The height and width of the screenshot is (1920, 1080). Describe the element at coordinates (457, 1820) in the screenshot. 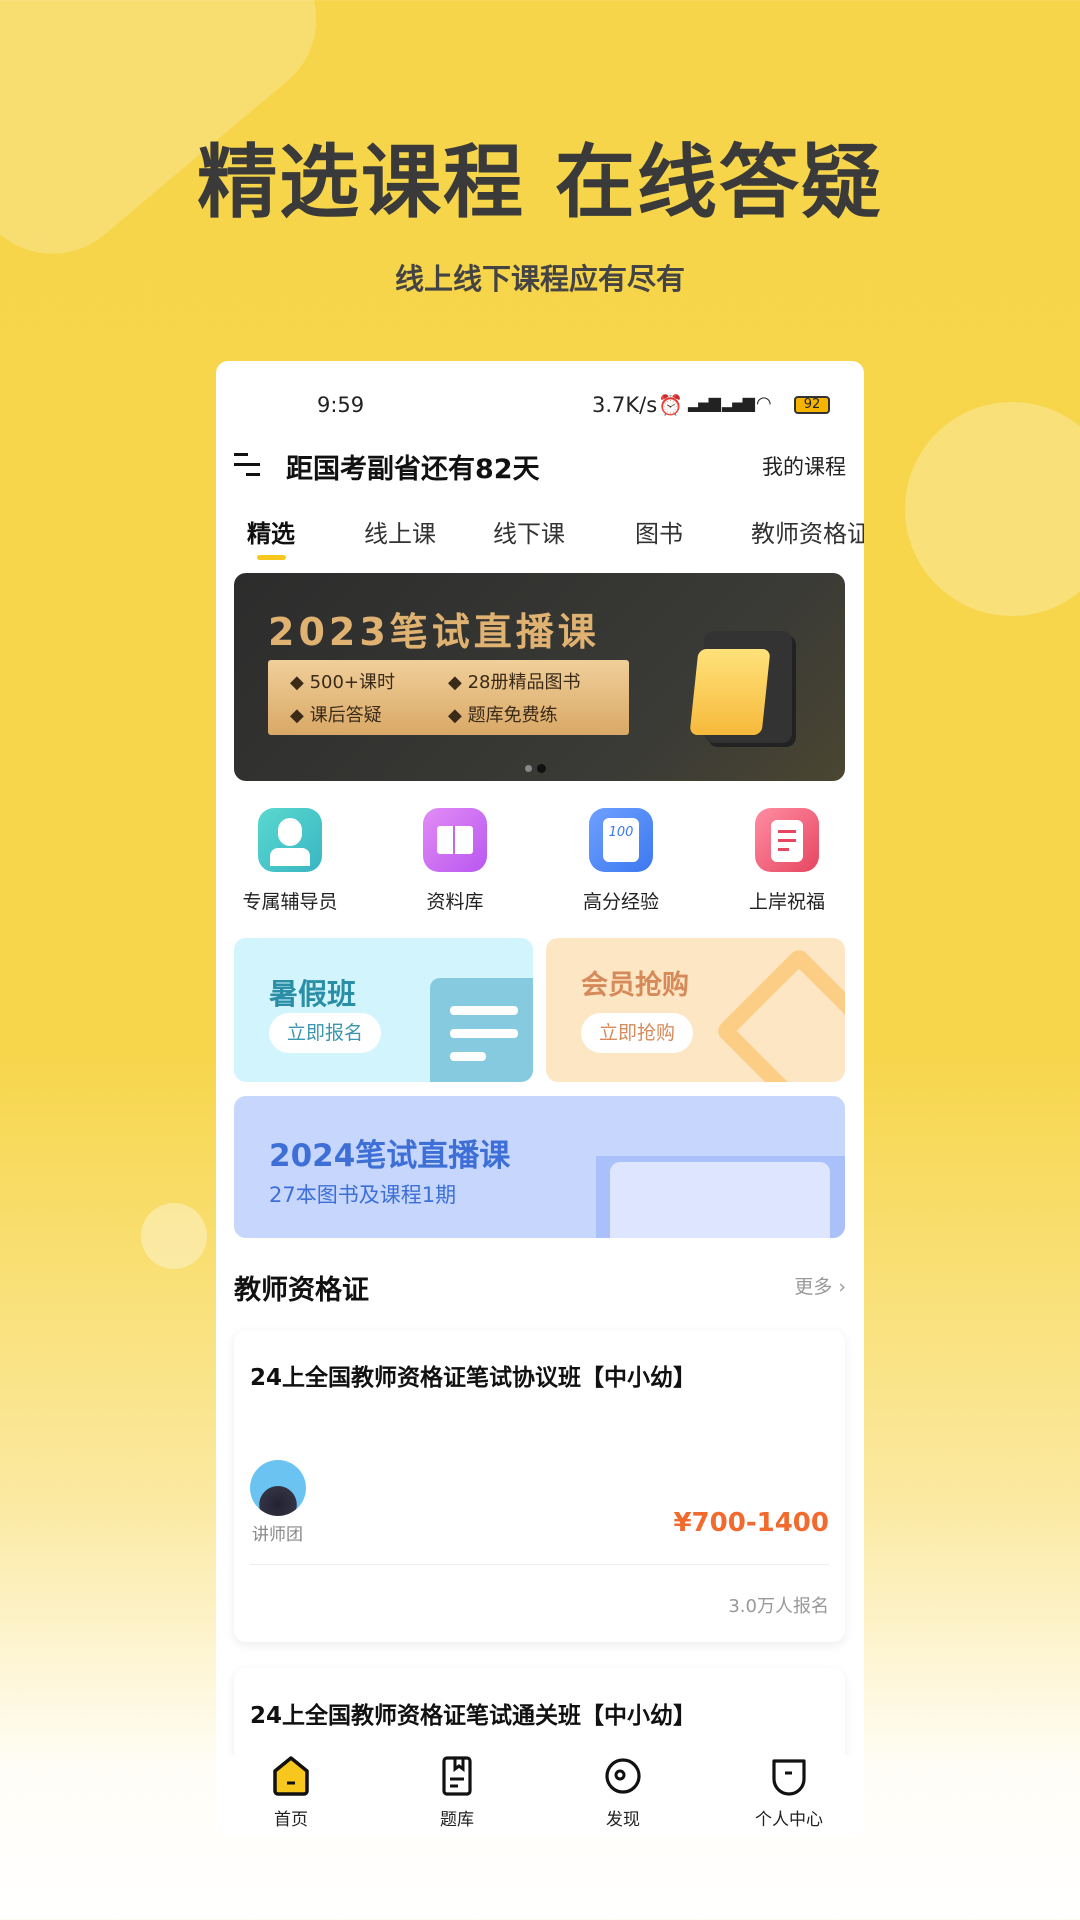

I see `nav-label: 题库` at that location.